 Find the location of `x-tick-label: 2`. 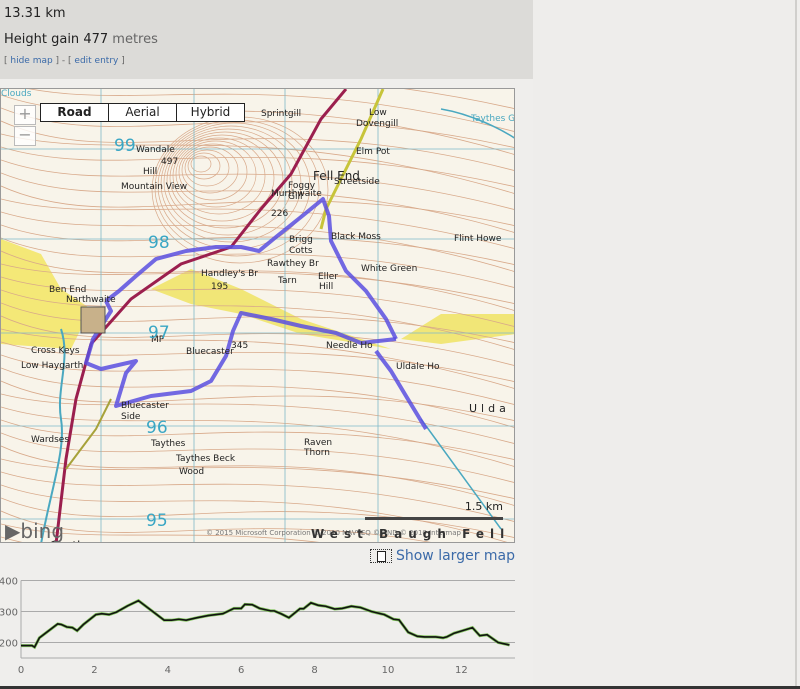

x-tick-label: 2 is located at coordinates (94, 670).